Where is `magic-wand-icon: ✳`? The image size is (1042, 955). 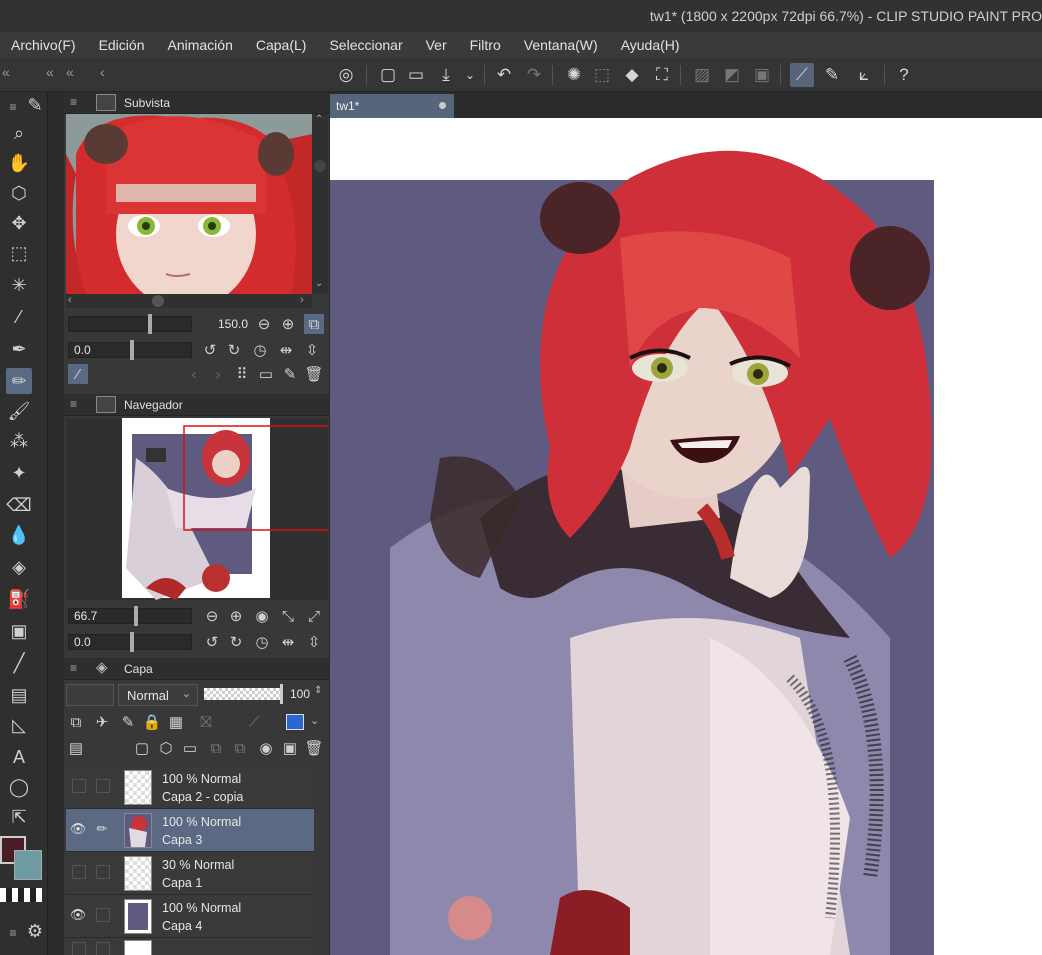 magic-wand-icon: ✳ is located at coordinates (19, 285).